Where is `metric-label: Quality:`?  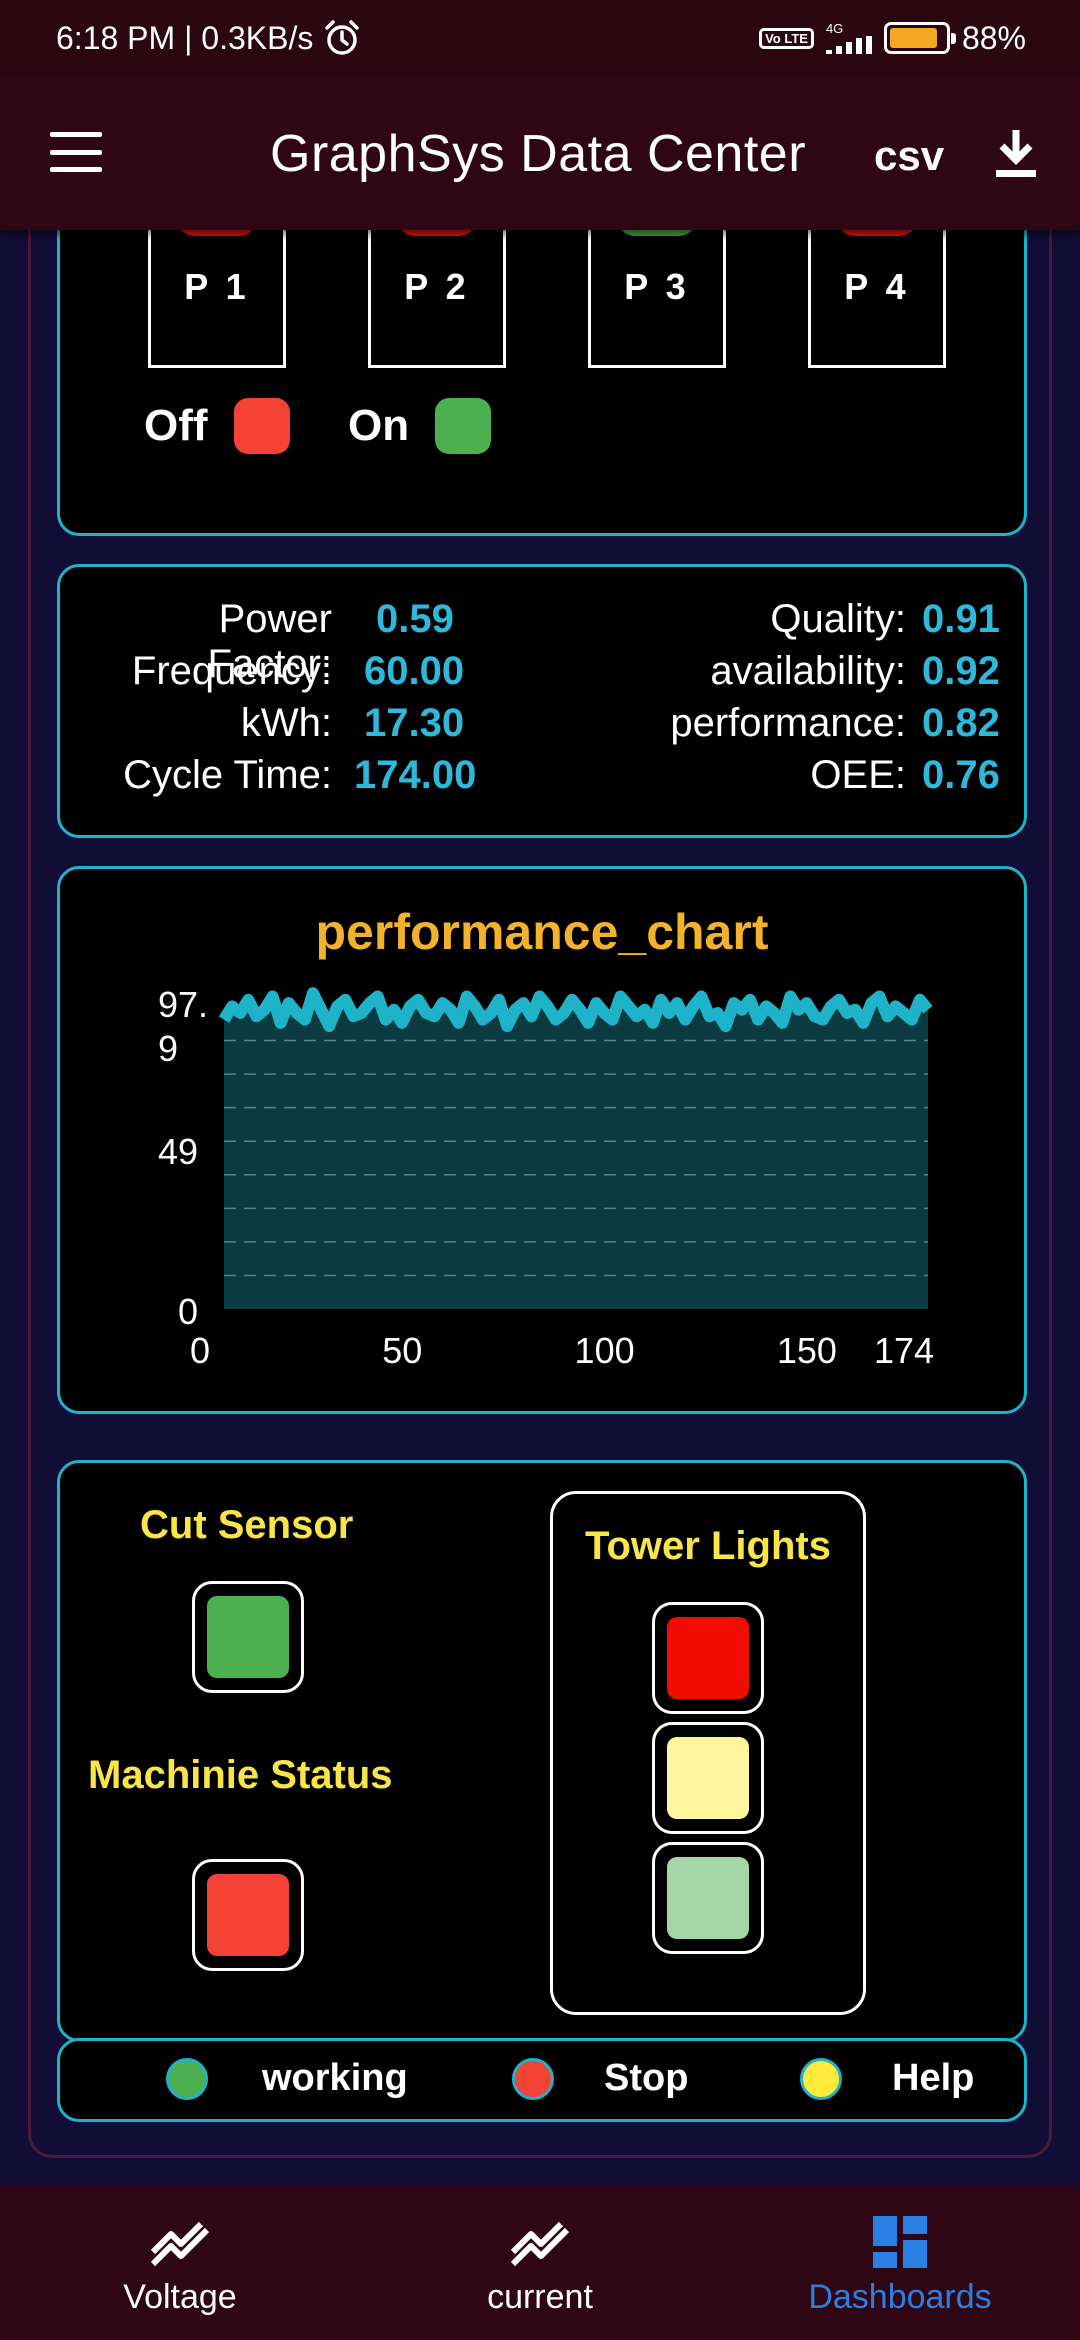
metric-label: Quality: is located at coordinates (838, 619).